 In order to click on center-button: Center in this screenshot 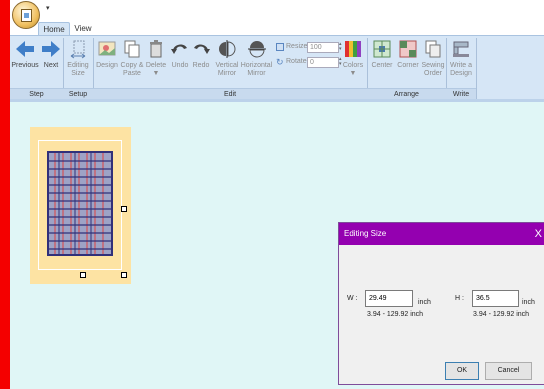, I will do `click(382, 54)`.